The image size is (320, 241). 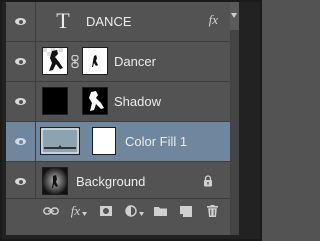 What do you see at coordinates (118, 210) in the screenshot?
I see `layers-toolbar: fx` at bounding box center [118, 210].